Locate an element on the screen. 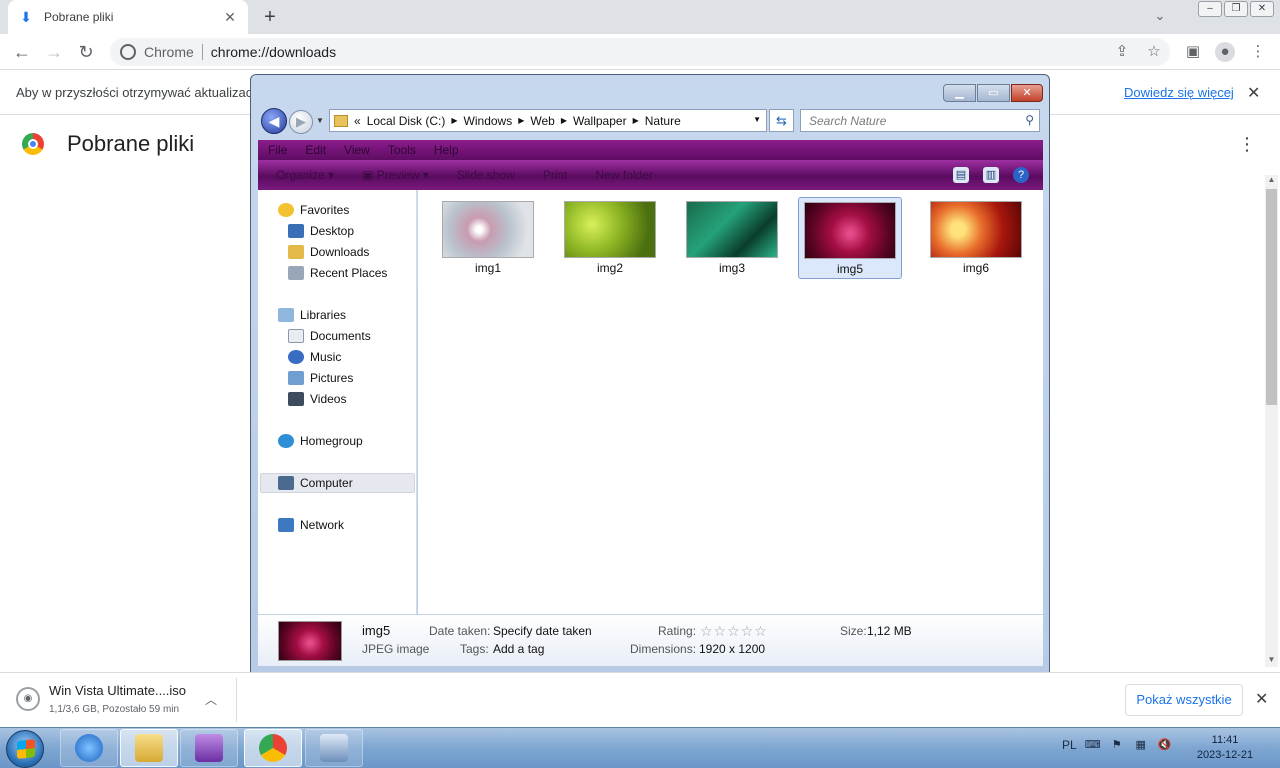 The image size is (1280, 768). file-thumbnail: img2 is located at coordinates (610, 238).